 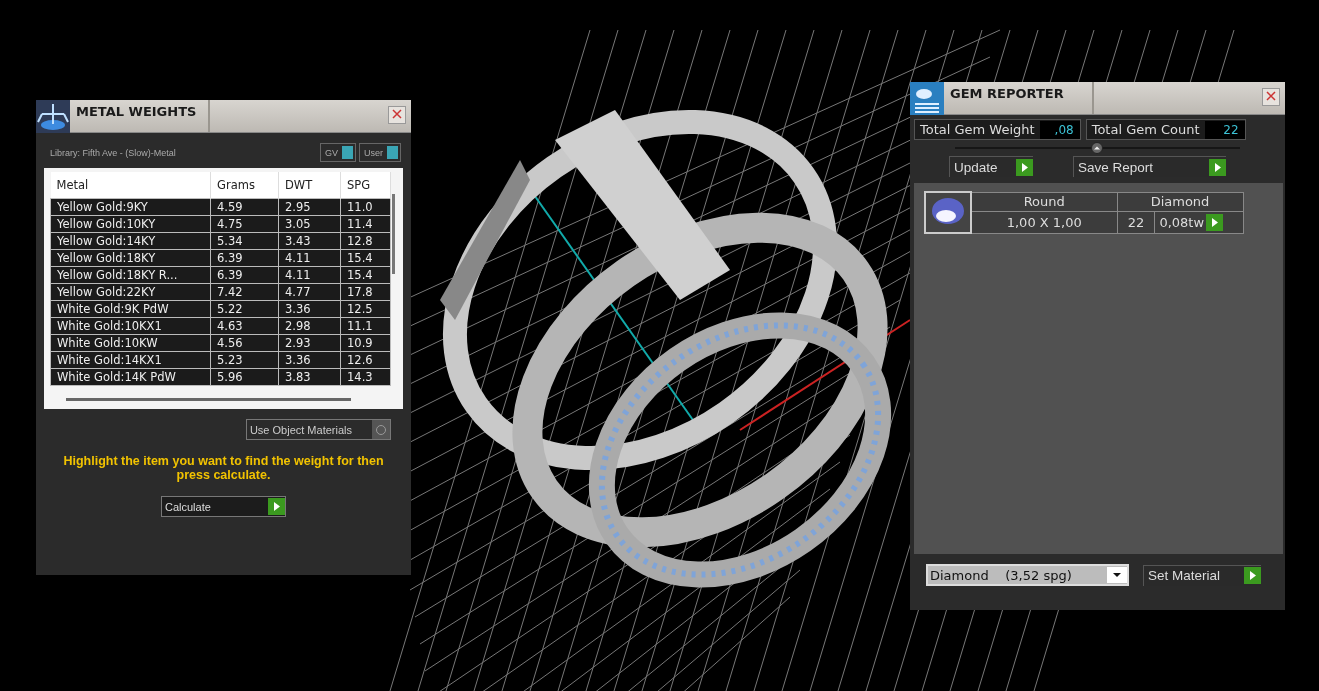 What do you see at coordinates (223, 468) in the screenshot?
I see `instruction-text: Highlight the item you want to find the weight for then press calculate.` at bounding box center [223, 468].